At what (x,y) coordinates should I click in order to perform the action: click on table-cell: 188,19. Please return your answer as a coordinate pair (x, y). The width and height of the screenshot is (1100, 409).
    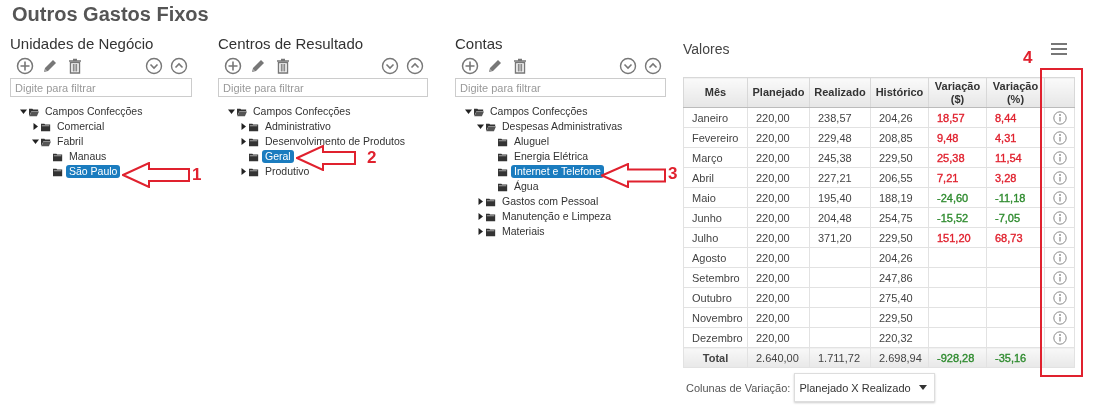
    Looking at the image, I should click on (899, 197).